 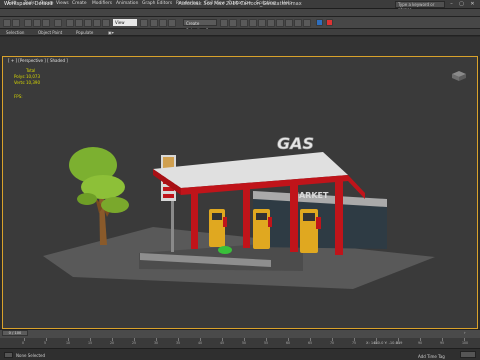 I want to click on timeline-tick-label: 100, so click(x=465, y=343).